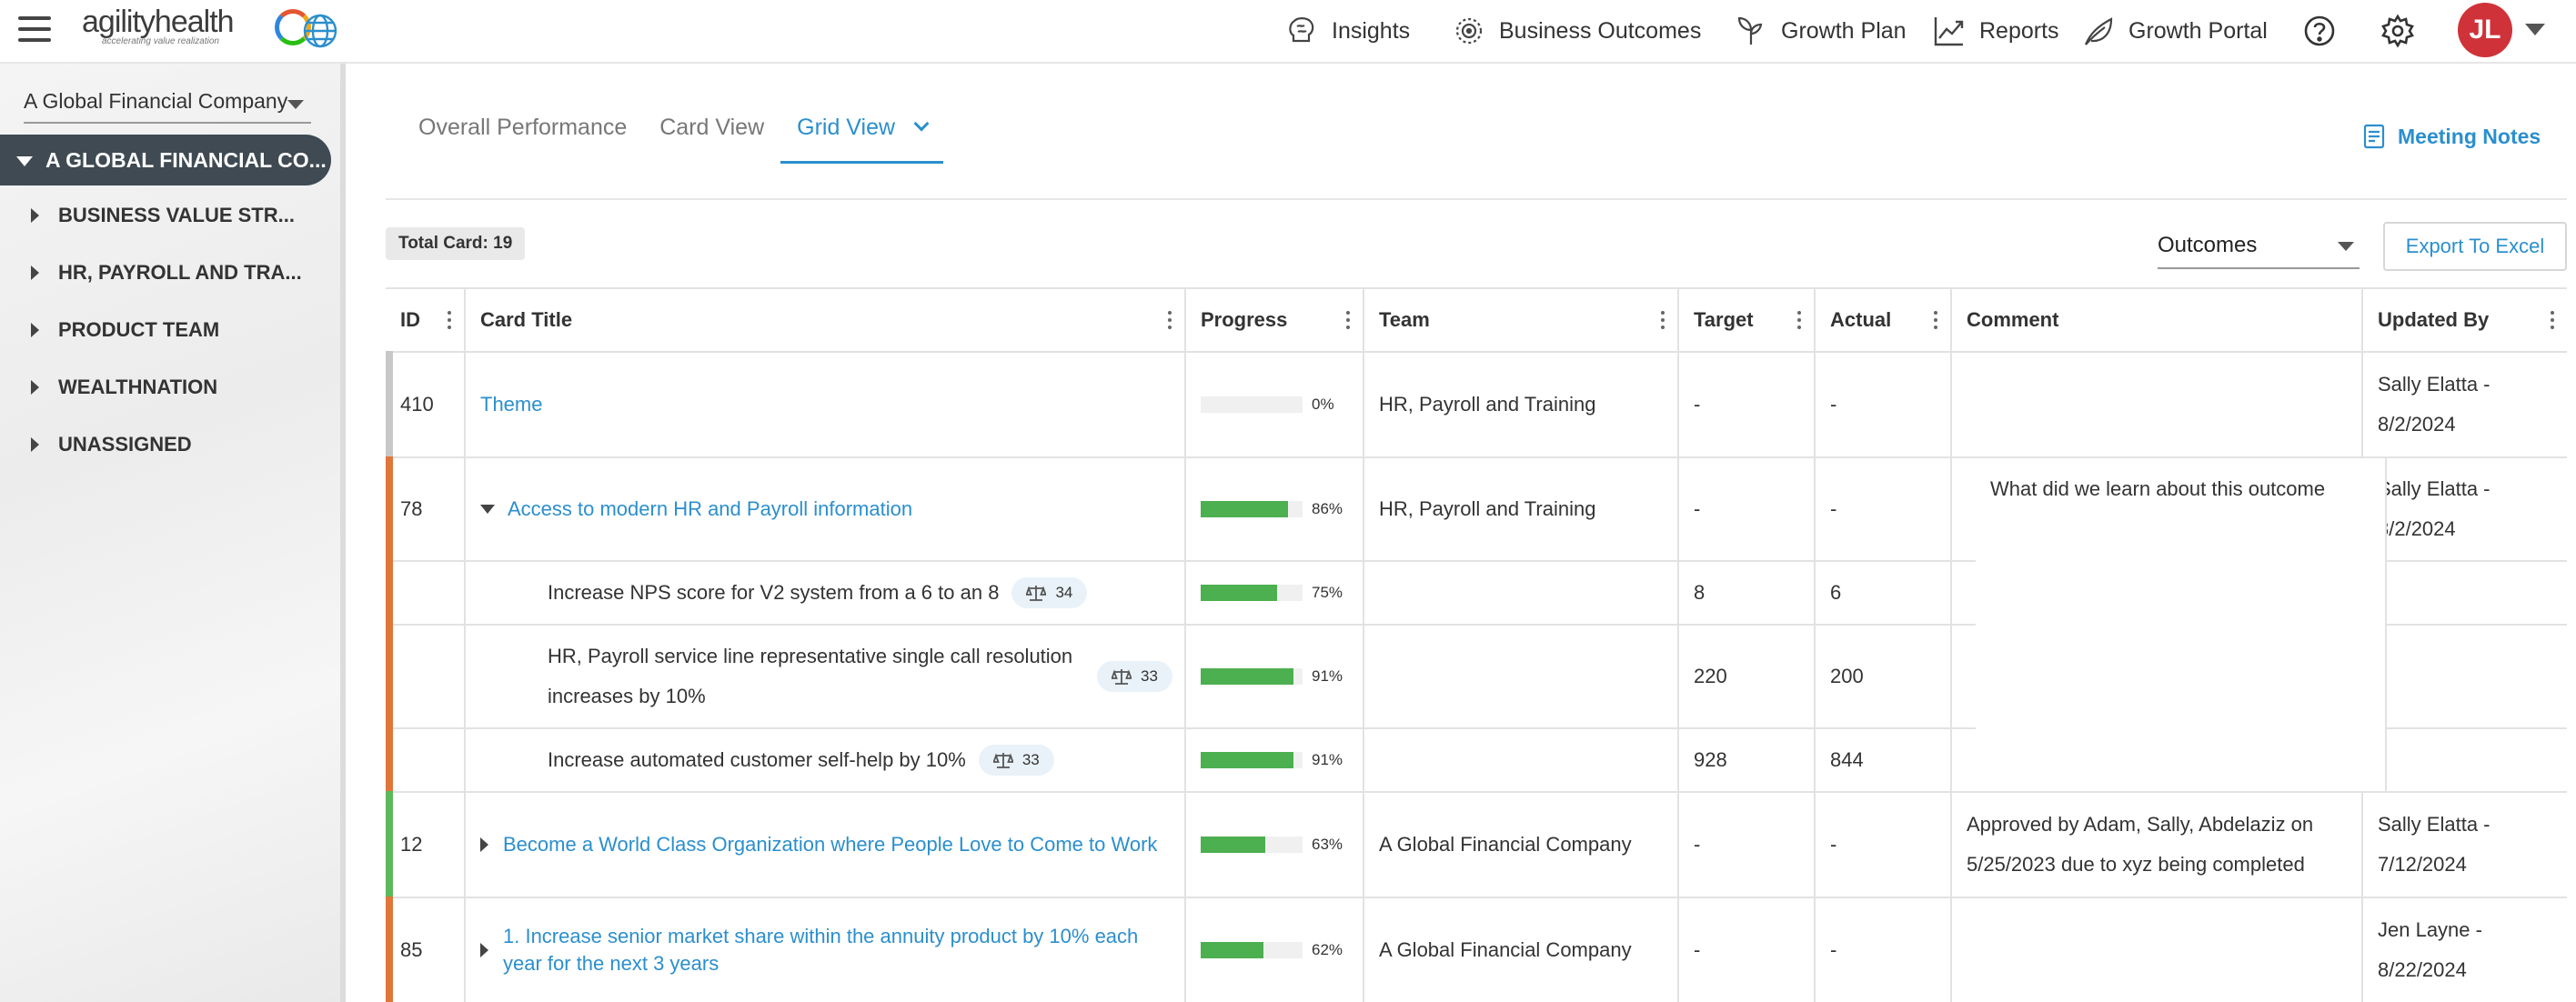 The height and width of the screenshot is (1002, 2576). I want to click on status-color-bar, so click(389, 949).